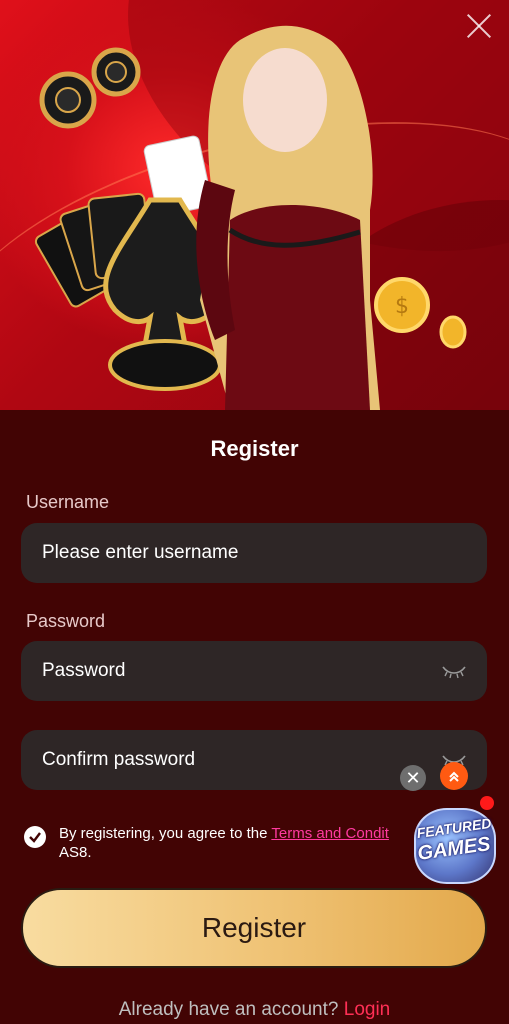 This screenshot has height=1024, width=509. I want to click on eye-closed-icon, so click(454, 671).